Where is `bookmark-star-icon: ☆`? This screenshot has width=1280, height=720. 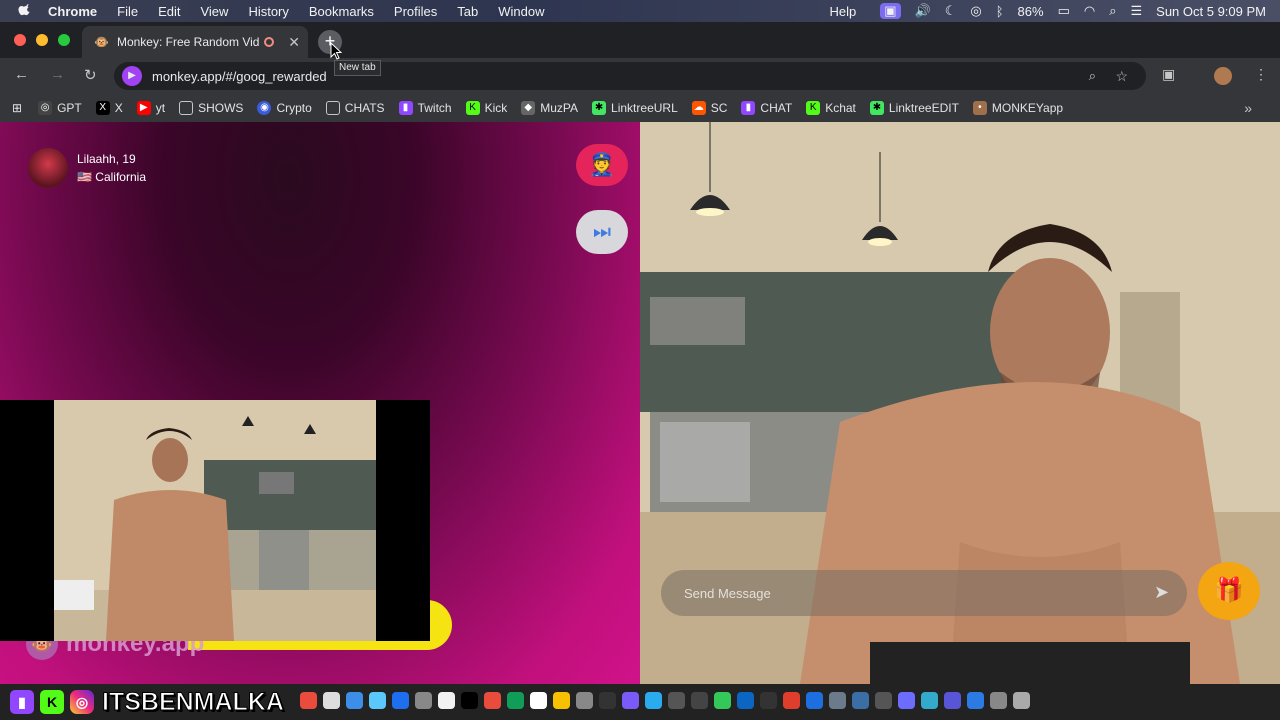 bookmark-star-icon: ☆ is located at coordinates (1121, 76).